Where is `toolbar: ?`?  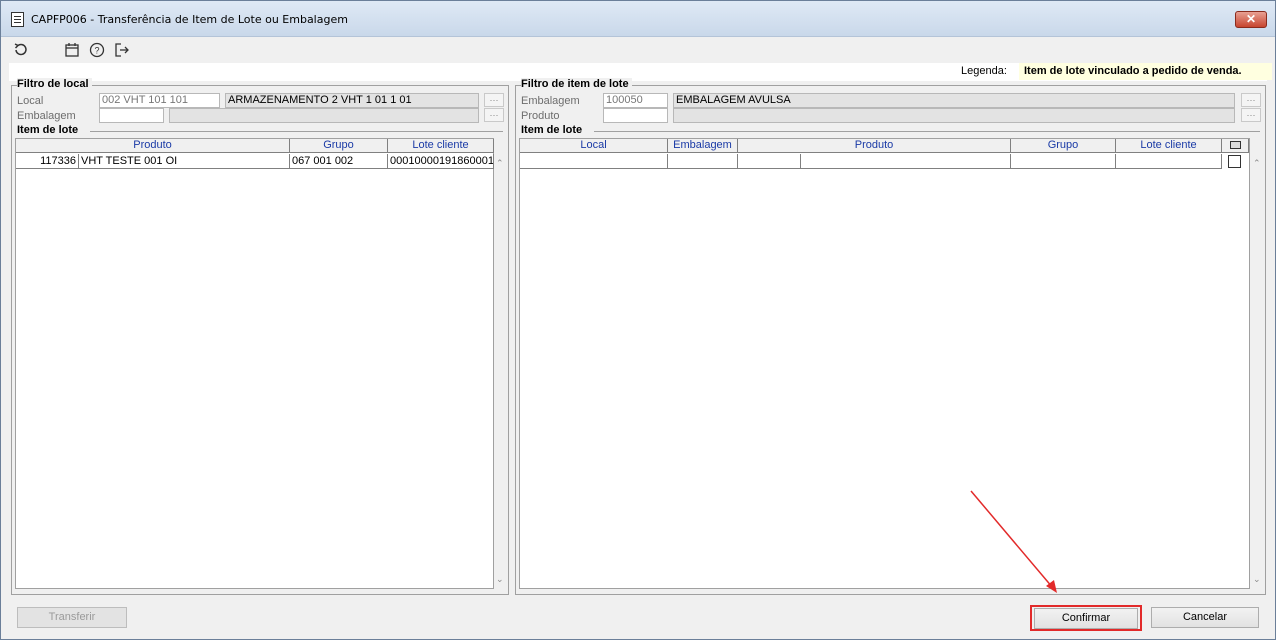 toolbar: ? is located at coordinates (638, 50).